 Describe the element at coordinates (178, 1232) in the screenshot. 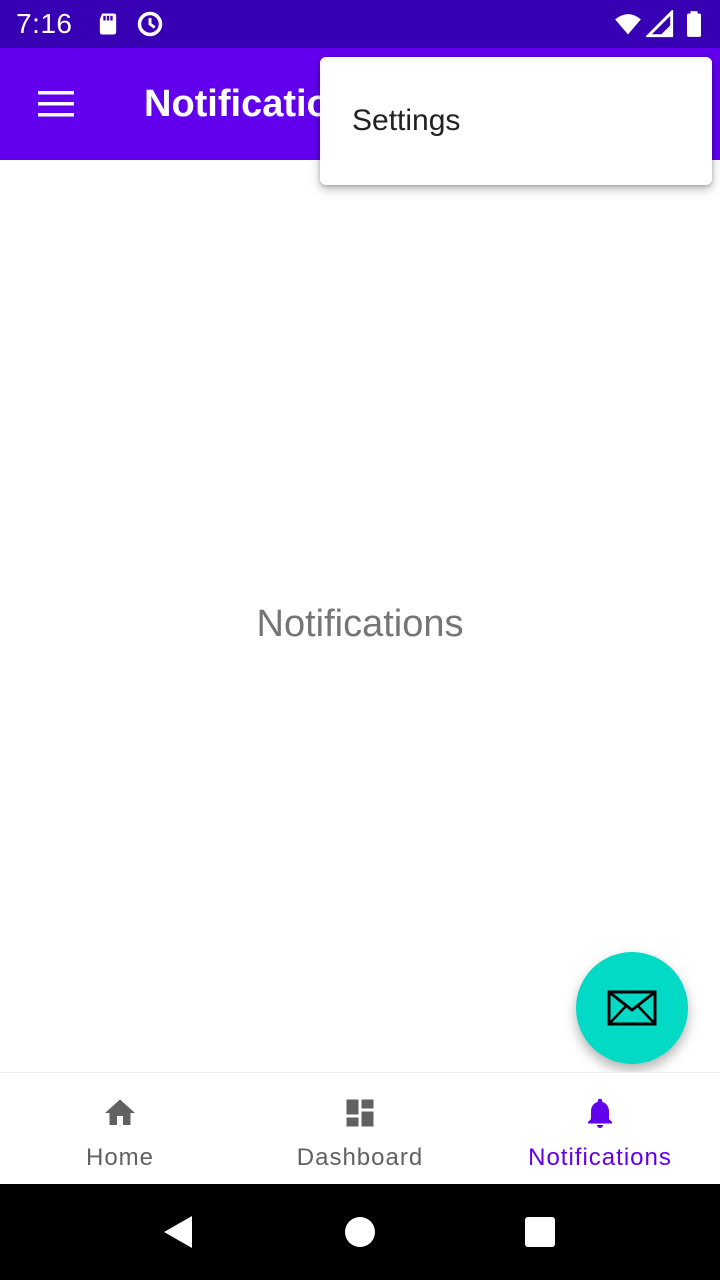

I see `back-icon` at that location.